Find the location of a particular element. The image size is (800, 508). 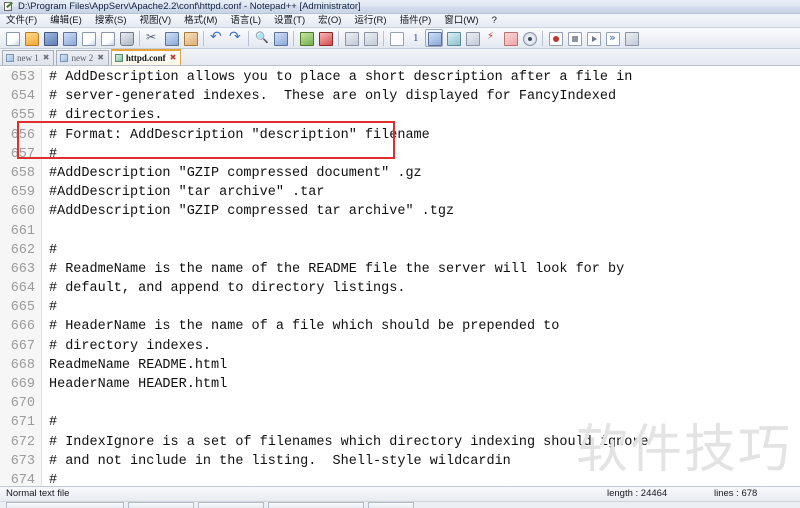

editor-line: 671 # is located at coordinates (400, 423).